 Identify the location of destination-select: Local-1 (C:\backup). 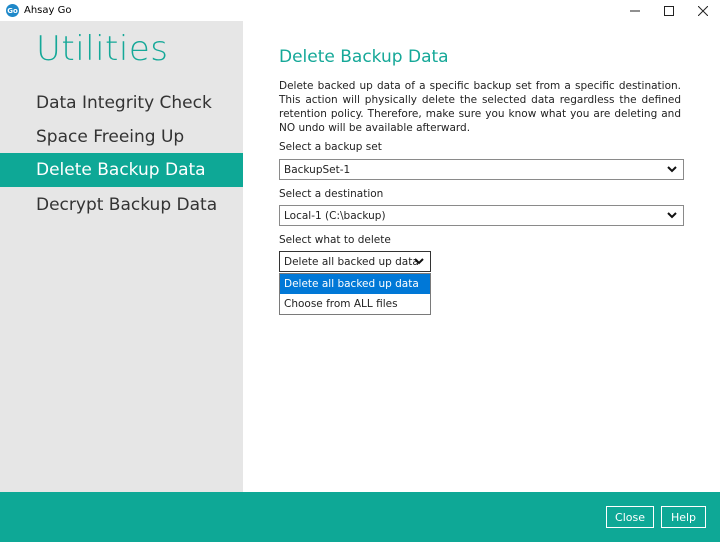
(481, 215).